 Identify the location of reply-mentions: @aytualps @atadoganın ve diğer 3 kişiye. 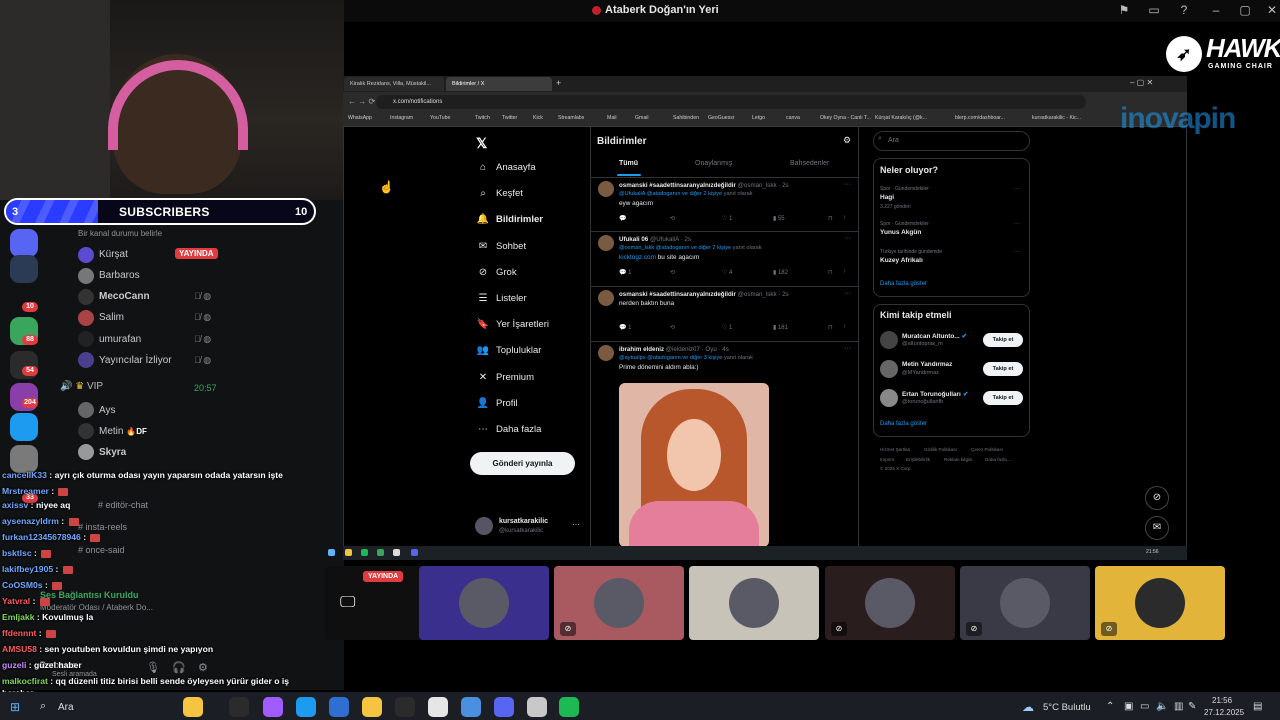
(670, 358).